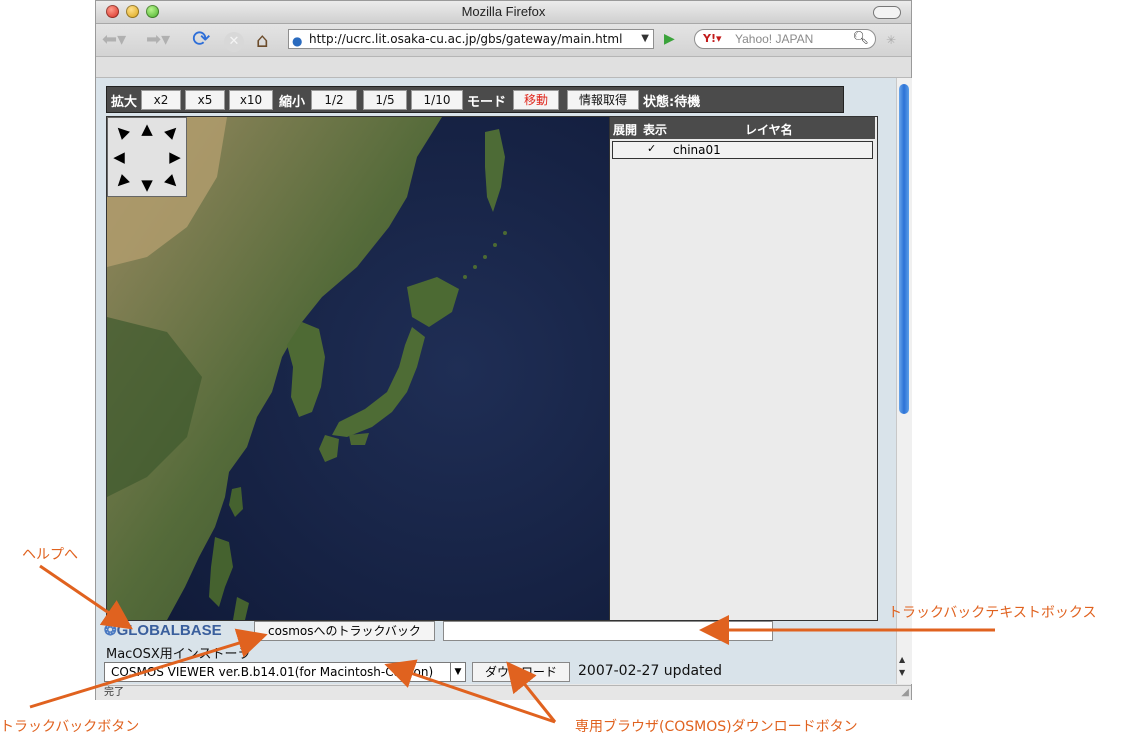  What do you see at coordinates (172, 182) in the screenshot?
I see `pan-down-right-button: ▲` at bounding box center [172, 182].